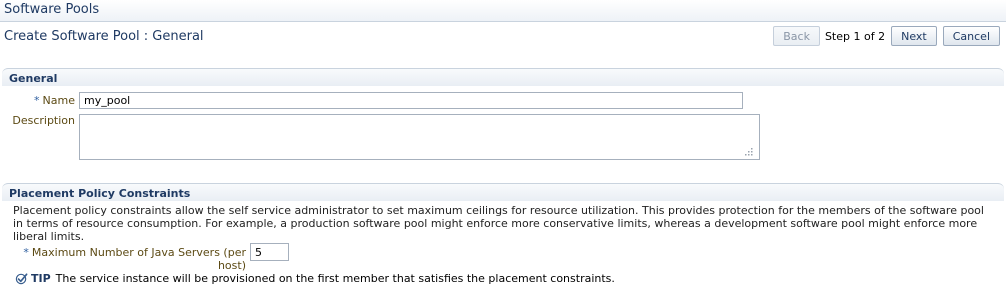 Image resolution: width=1006 pixels, height=304 pixels. What do you see at coordinates (796, 36) in the screenshot?
I see `back-button: Back` at bounding box center [796, 36].